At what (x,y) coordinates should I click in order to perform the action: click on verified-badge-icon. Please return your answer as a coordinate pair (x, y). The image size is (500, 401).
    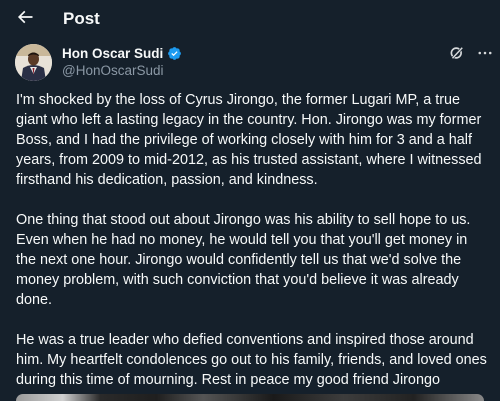
    Looking at the image, I should click on (174, 53).